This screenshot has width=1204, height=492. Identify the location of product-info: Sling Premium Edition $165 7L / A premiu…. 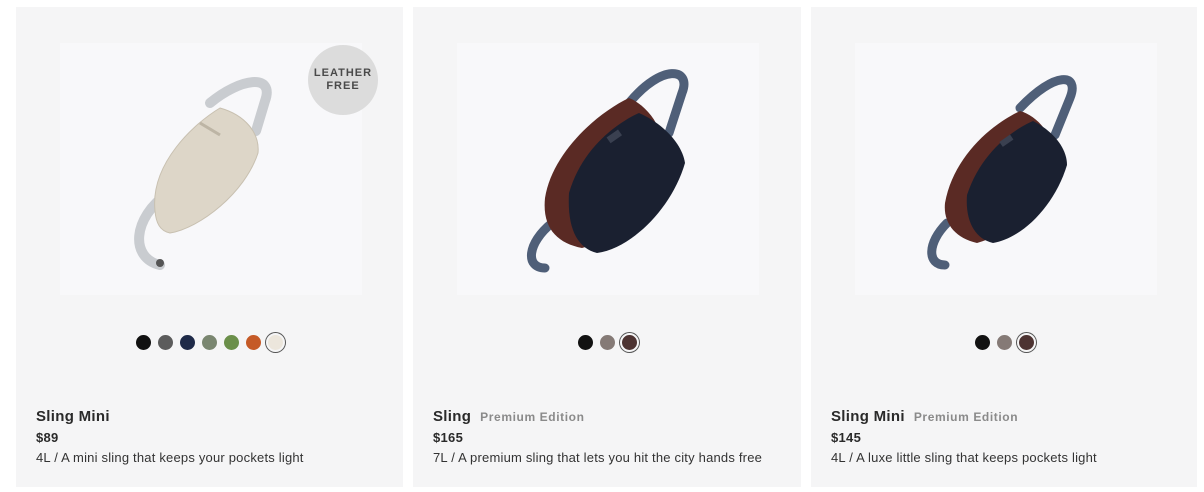
(612, 436).